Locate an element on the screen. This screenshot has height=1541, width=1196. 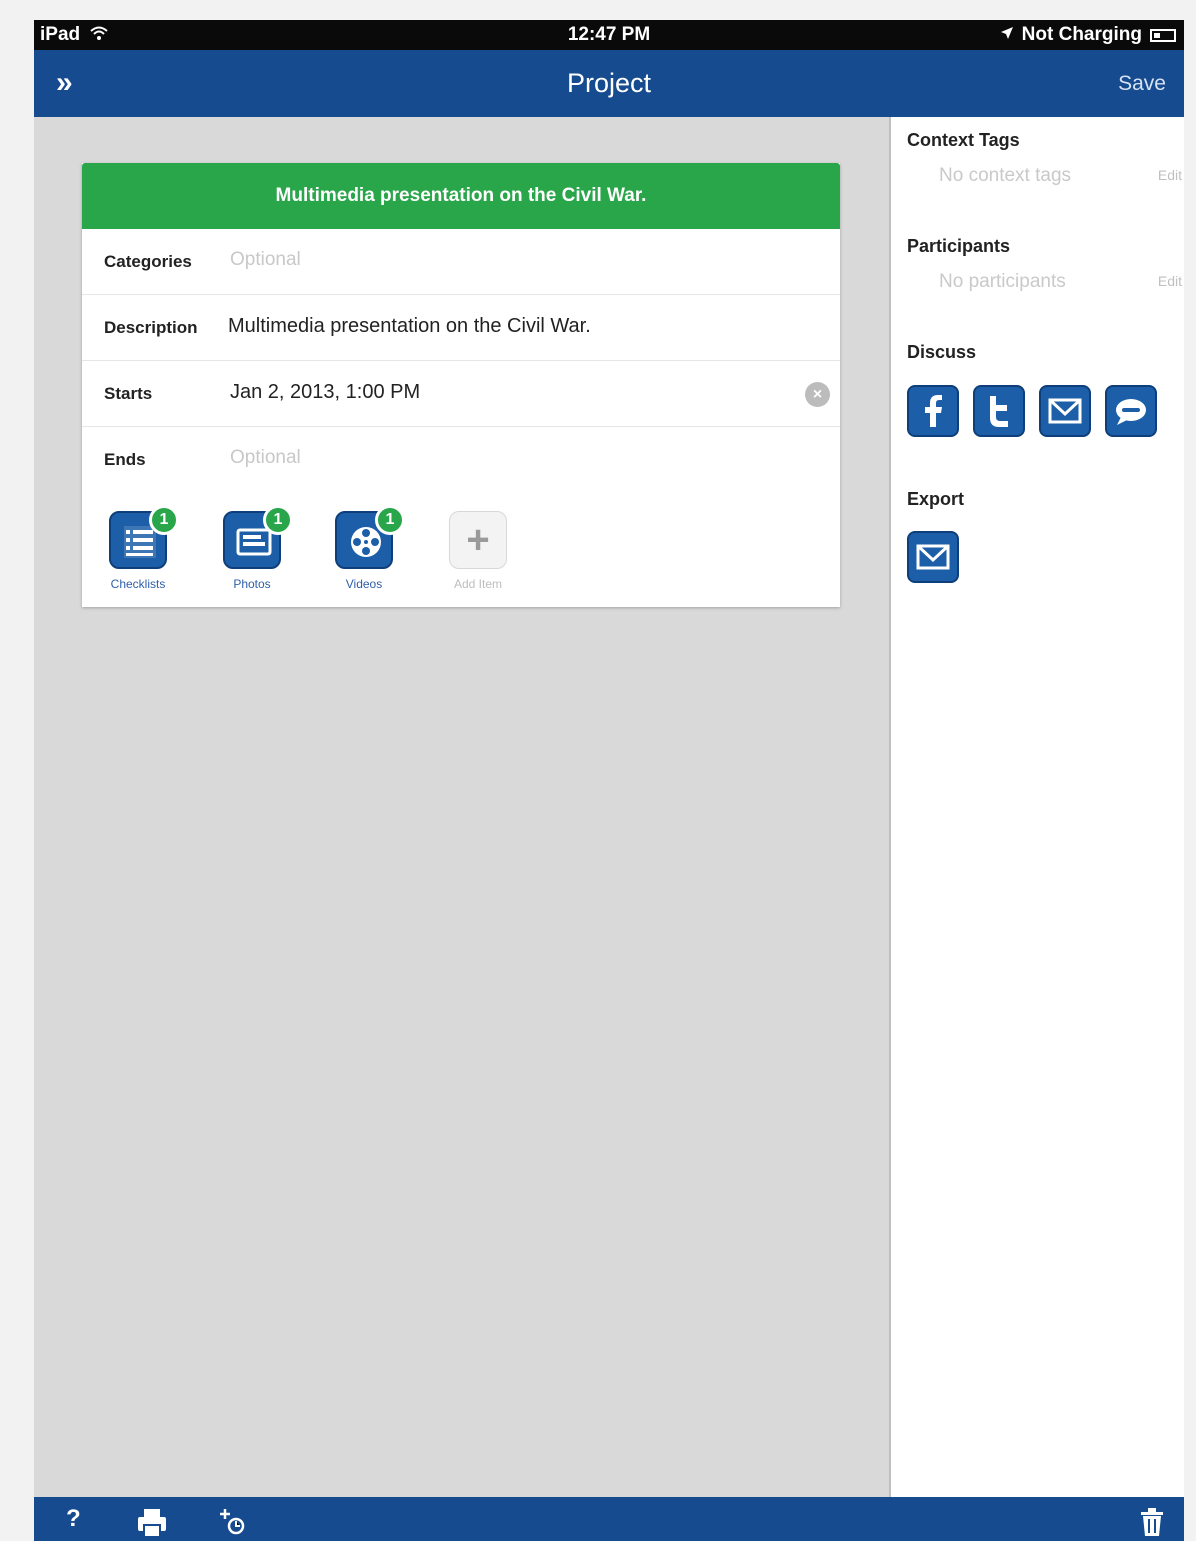
categories-label: Categories is located at coordinates (148, 261).